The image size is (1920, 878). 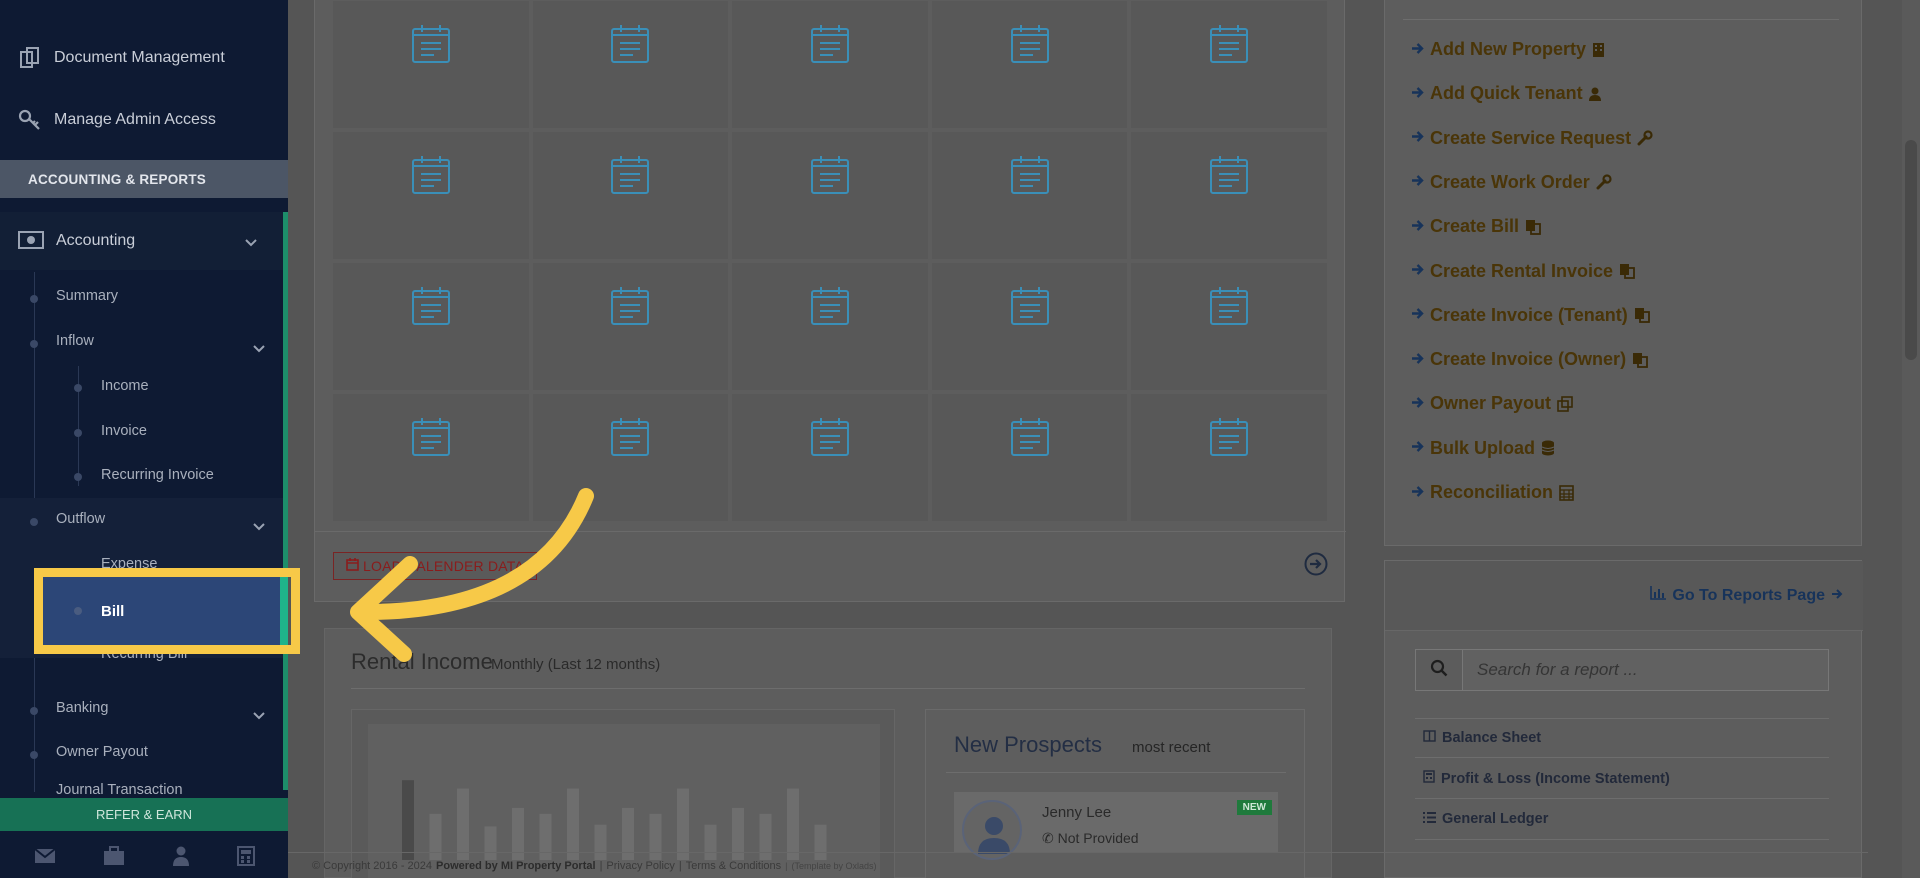 What do you see at coordinates (1646, 670) in the screenshot?
I see `search-input` at bounding box center [1646, 670].